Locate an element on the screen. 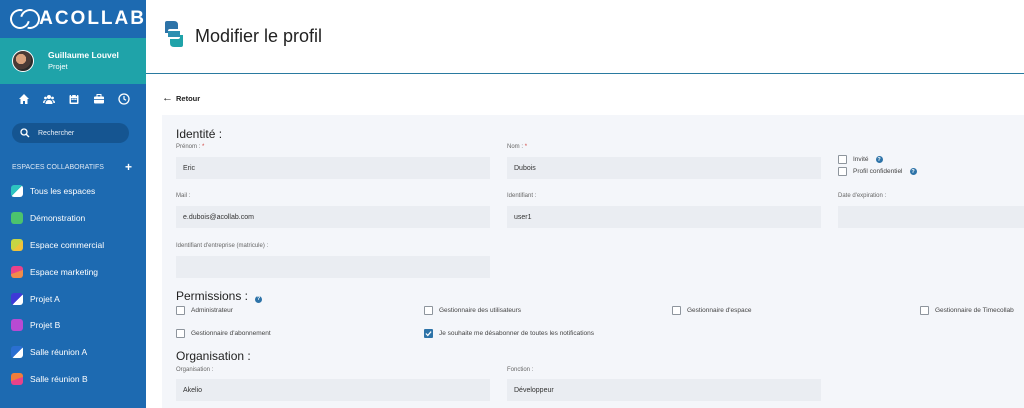 The image size is (1024, 408). space-label: Salle réunion A is located at coordinates (59, 352).